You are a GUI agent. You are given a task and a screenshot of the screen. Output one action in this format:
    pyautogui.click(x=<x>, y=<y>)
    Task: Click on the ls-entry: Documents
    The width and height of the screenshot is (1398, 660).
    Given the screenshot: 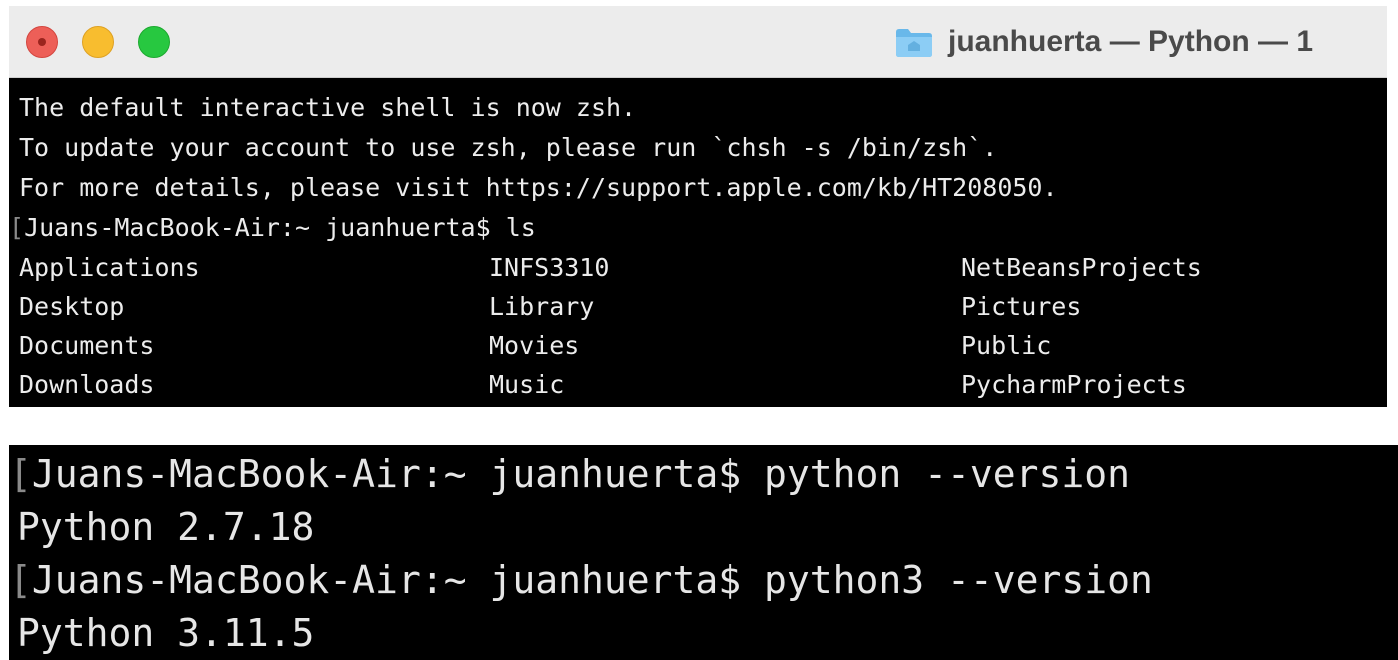 What is the action you would take?
    pyautogui.click(x=87, y=345)
    